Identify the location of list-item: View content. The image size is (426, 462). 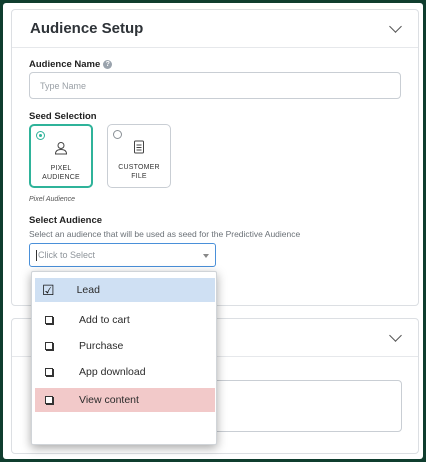
(125, 400).